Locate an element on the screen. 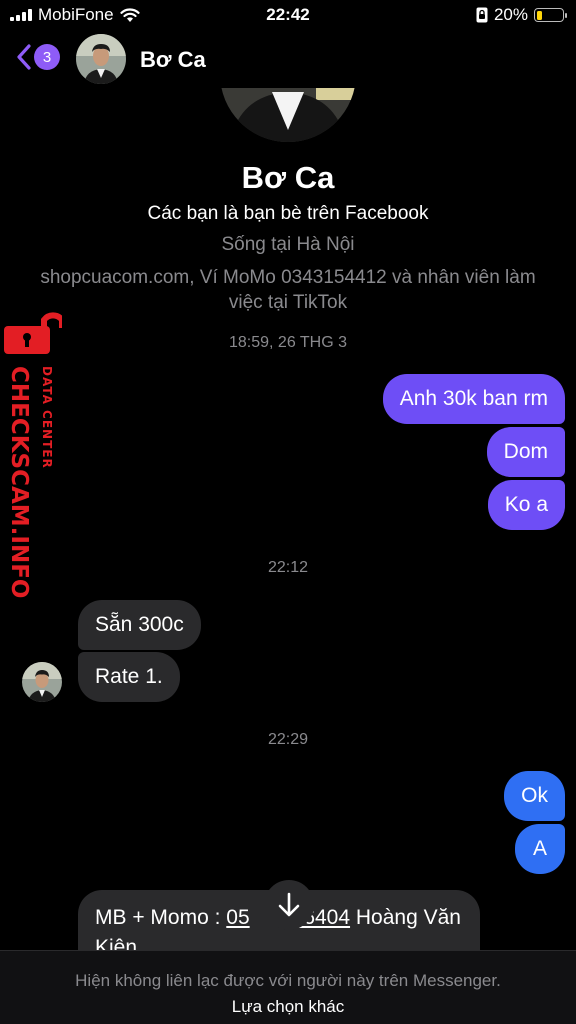 This screenshot has width=576, height=1024. sender-avatar is located at coordinates (42, 682).